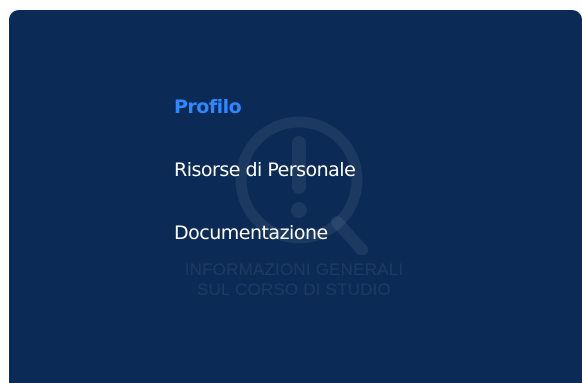  Describe the element at coordinates (265, 170) in the screenshot. I see `menu-item-risorse-di-personale: Risorse di Personale` at that location.